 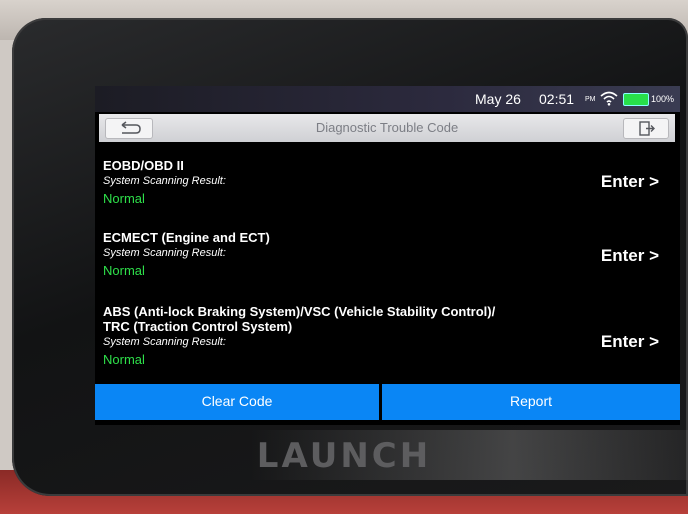 I want to click on clear-code-button: Clear Code, so click(x=237, y=402).